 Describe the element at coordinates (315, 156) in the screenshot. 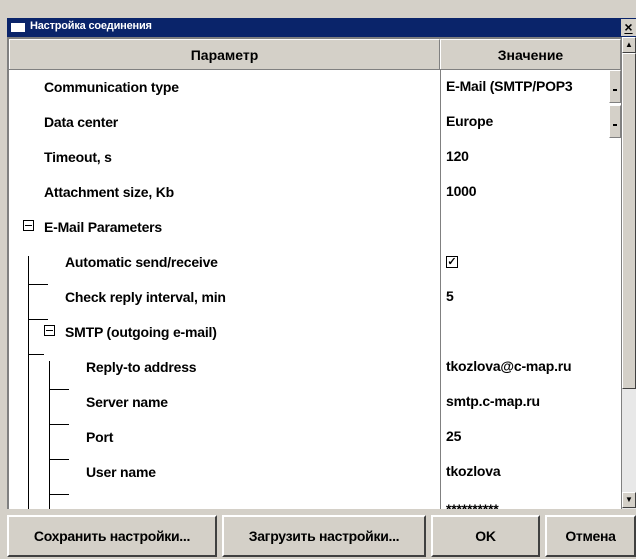

I see `row-timeout: Timeout, s 120` at that location.